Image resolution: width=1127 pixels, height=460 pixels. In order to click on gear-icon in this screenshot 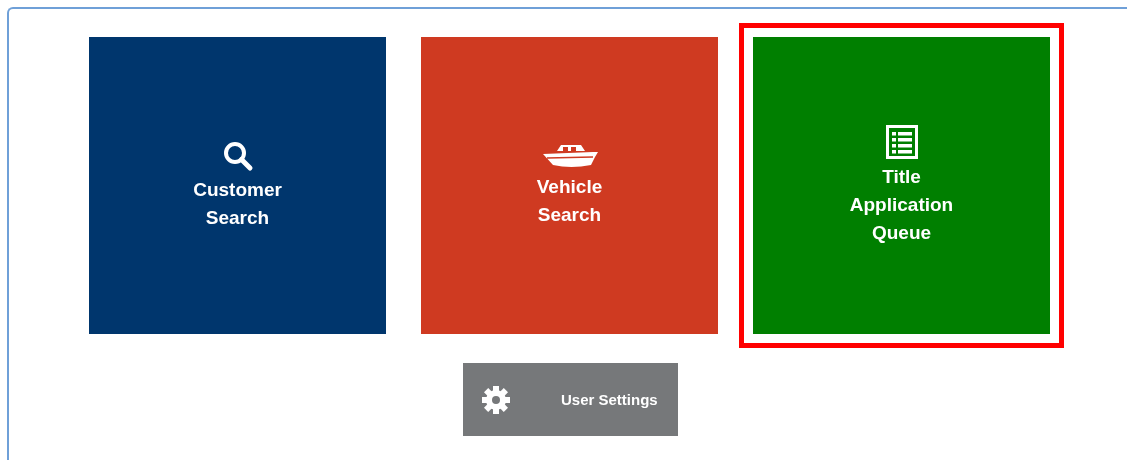, I will do `click(496, 399)`.